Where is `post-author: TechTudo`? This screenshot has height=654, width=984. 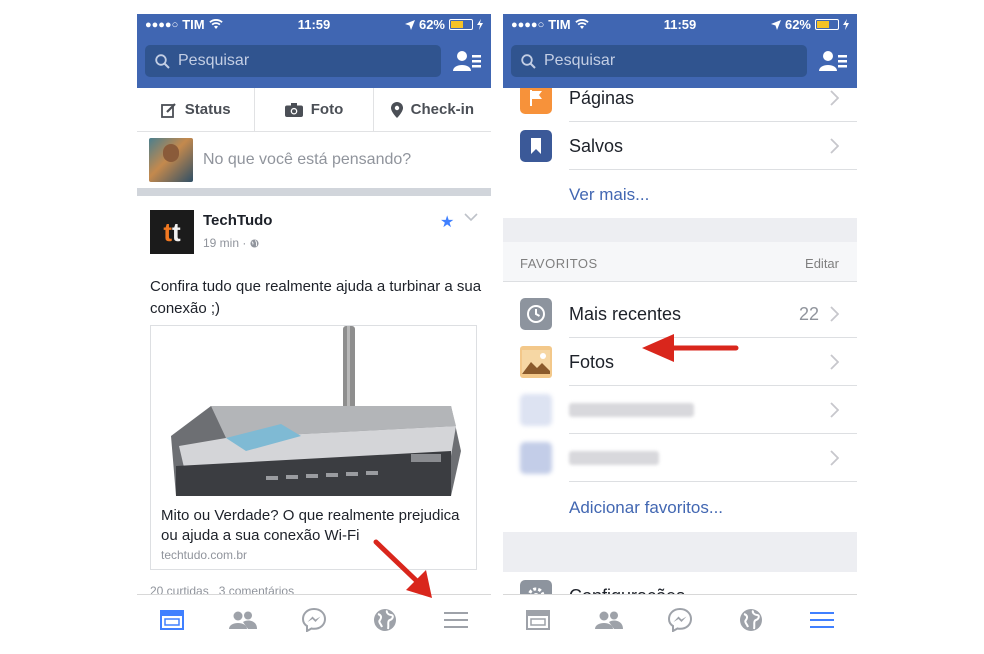
post-author: TechTudo is located at coordinates (237, 220).